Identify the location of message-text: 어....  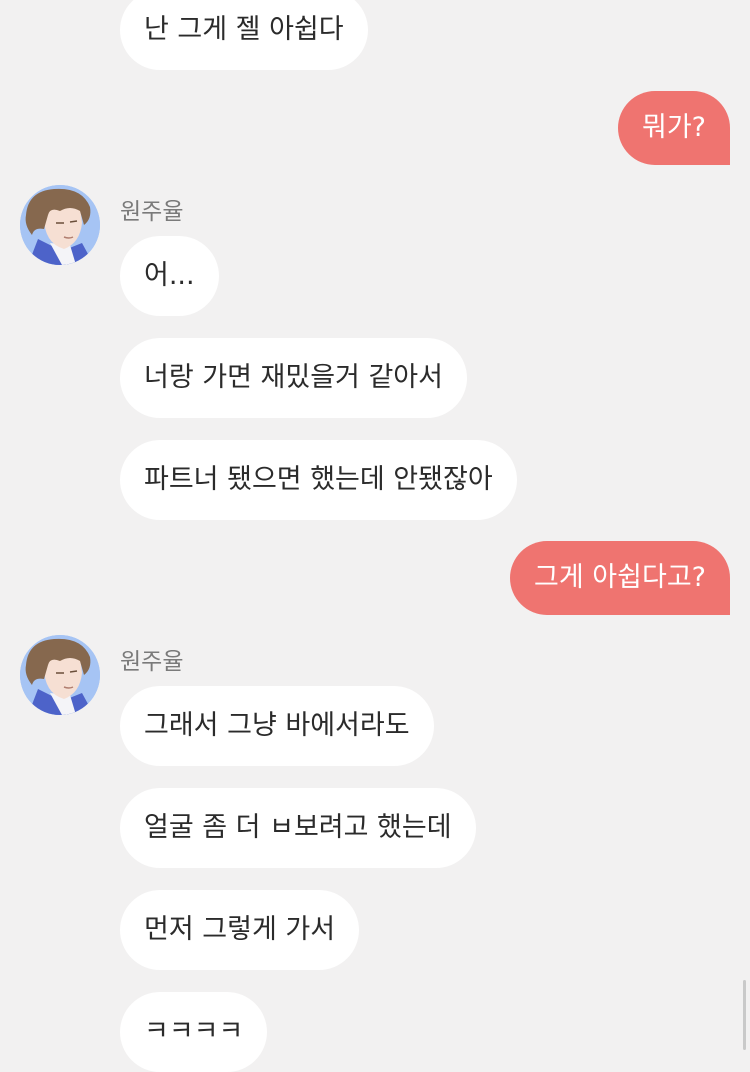
(169, 275).